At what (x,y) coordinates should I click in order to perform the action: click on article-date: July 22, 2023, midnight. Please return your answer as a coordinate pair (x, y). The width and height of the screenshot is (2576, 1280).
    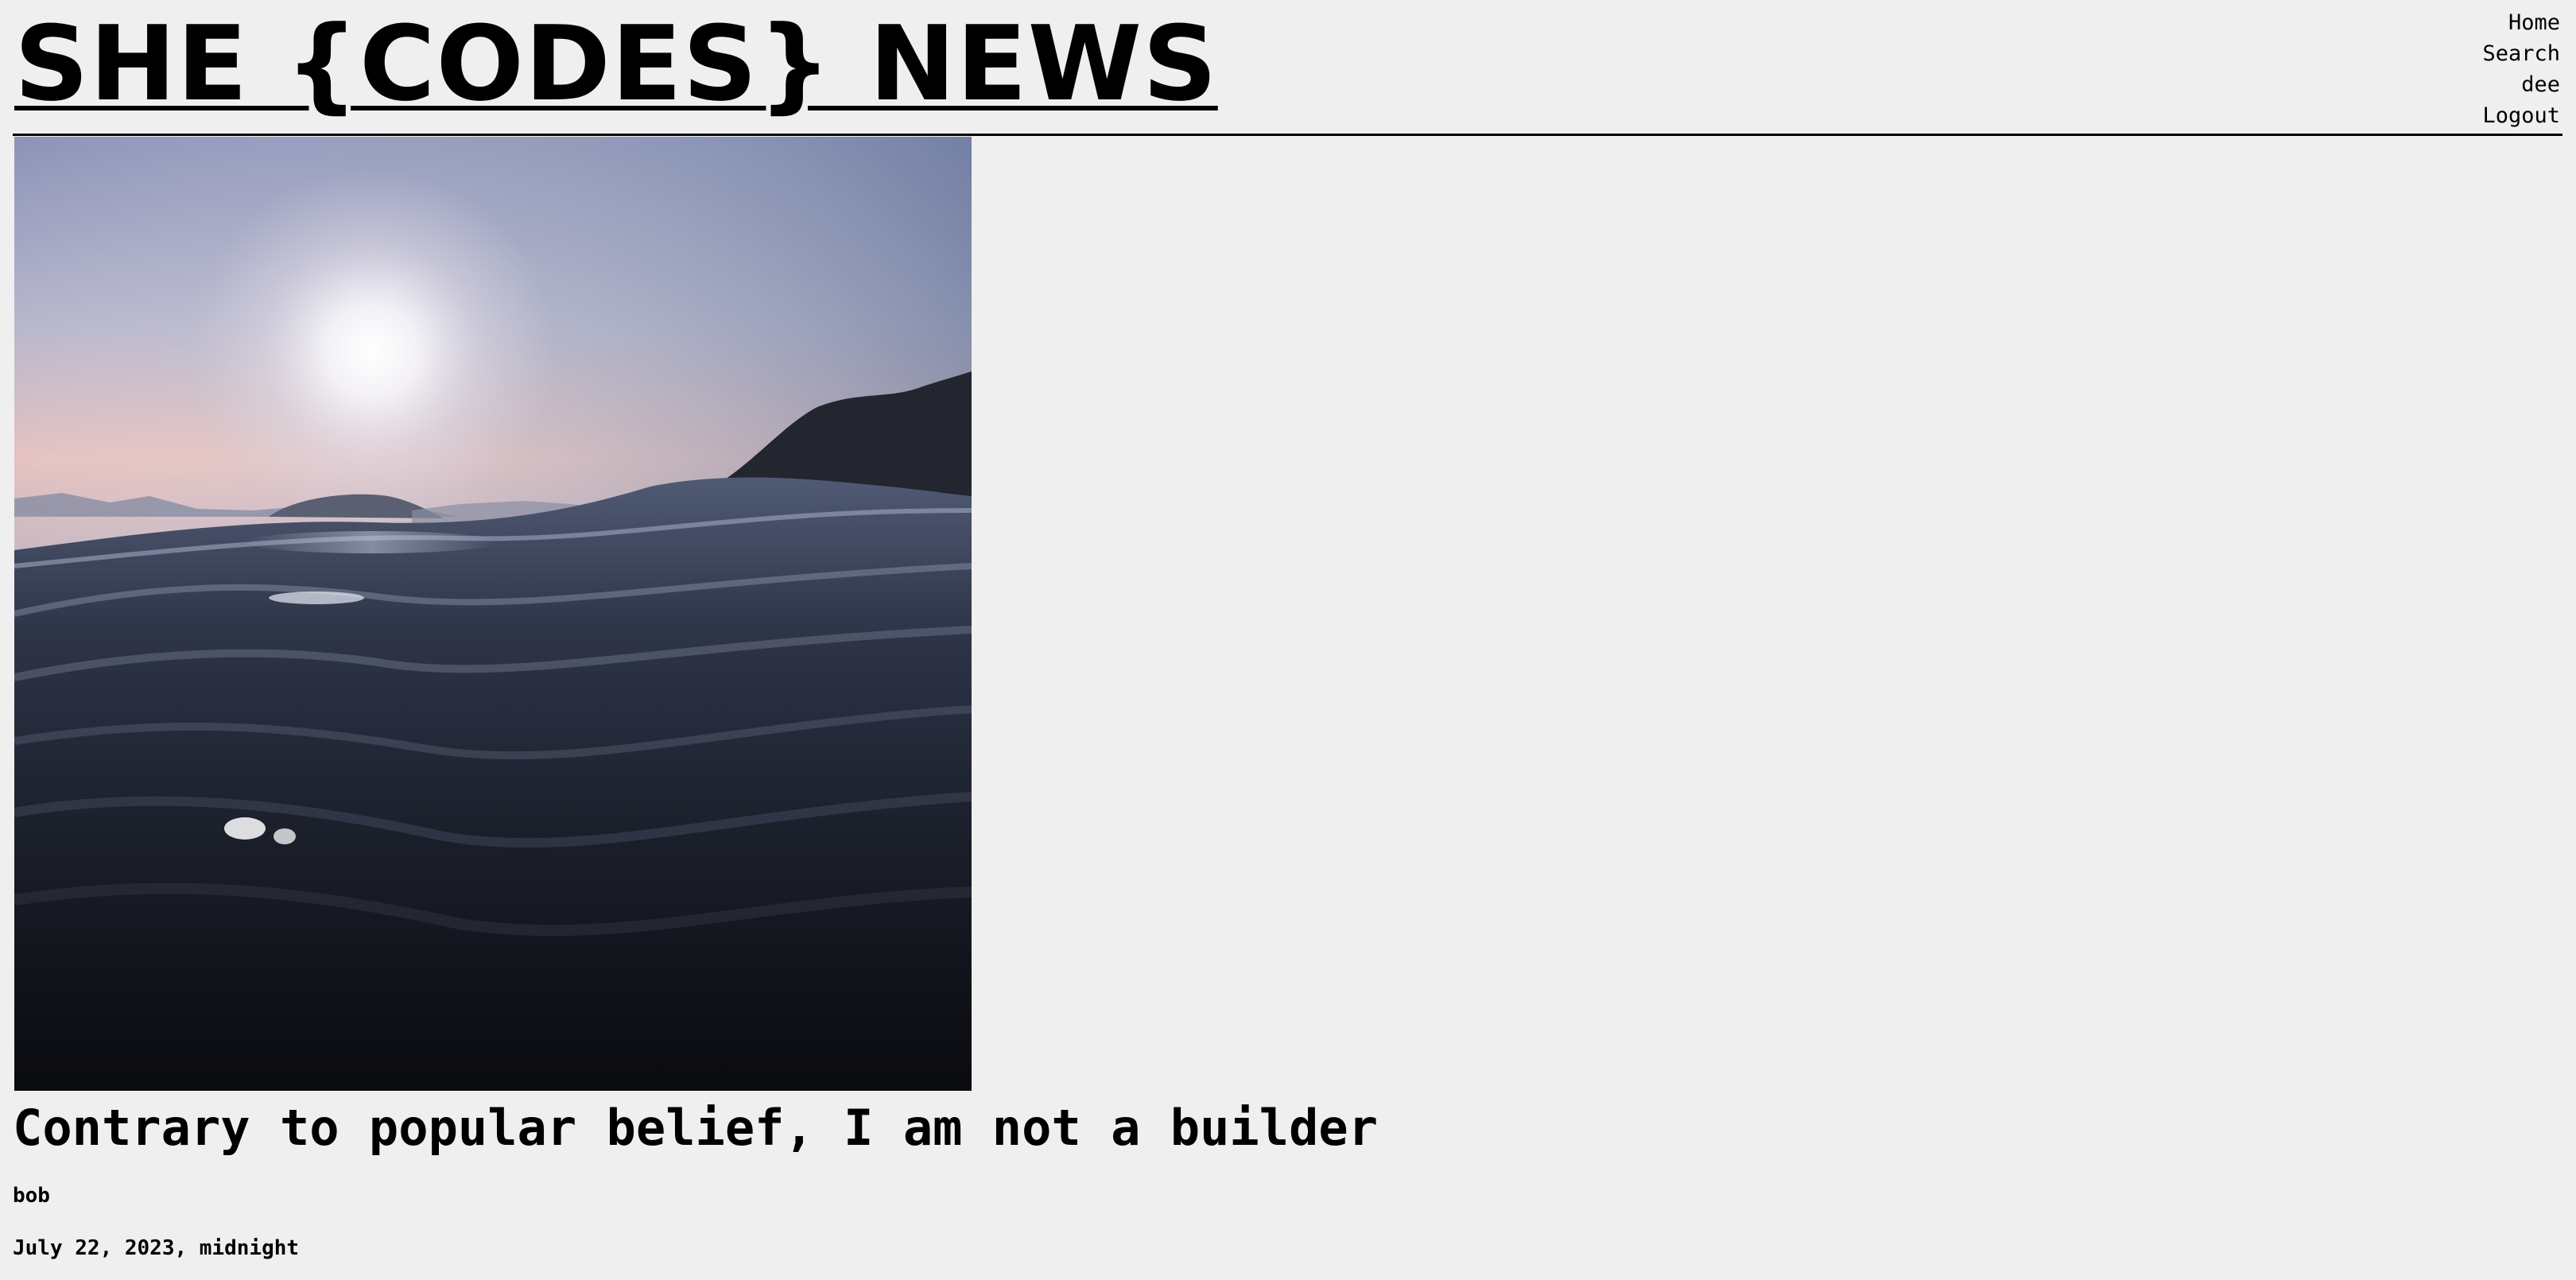
    Looking at the image, I should click on (156, 1248).